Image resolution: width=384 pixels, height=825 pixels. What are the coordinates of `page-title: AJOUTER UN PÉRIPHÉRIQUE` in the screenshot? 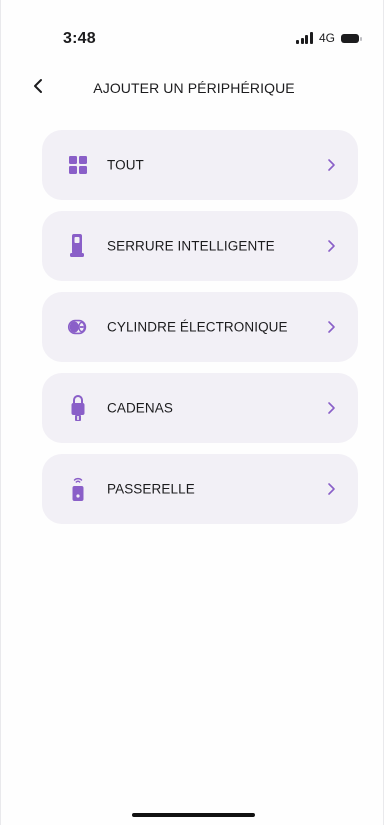 It's located at (194, 88).